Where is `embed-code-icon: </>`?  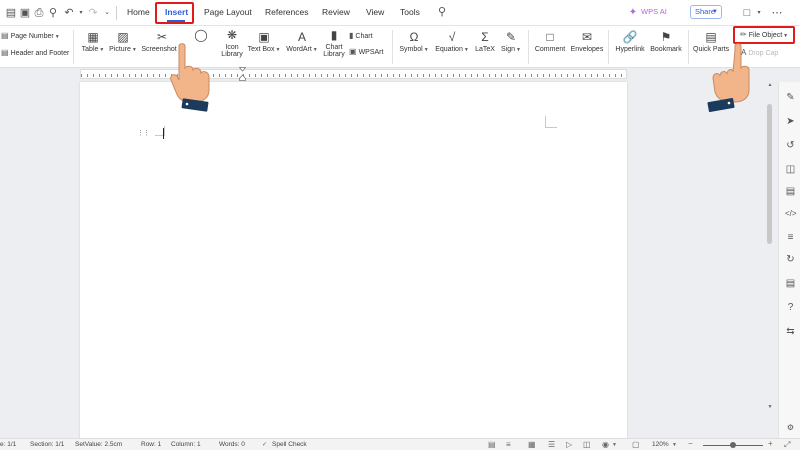
embed-code-icon: </> is located at coordinates (791, 213).